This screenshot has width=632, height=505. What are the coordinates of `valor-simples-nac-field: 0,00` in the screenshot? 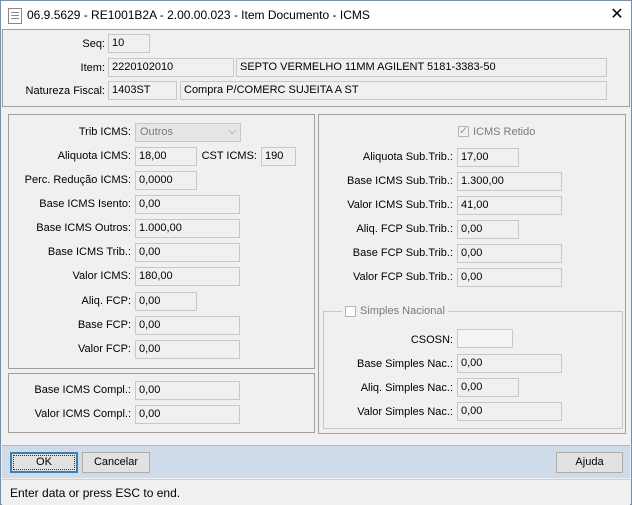 It's located at (509, 411).